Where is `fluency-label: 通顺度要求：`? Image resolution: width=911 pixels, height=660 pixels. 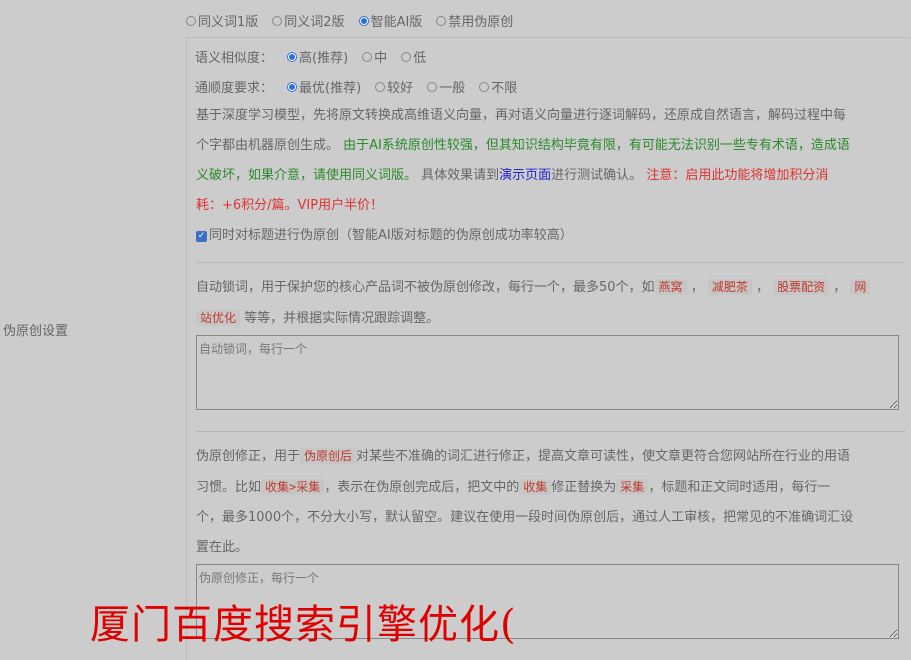 fluency-label: 通顺度要求： is located at coordinates (234, 88).